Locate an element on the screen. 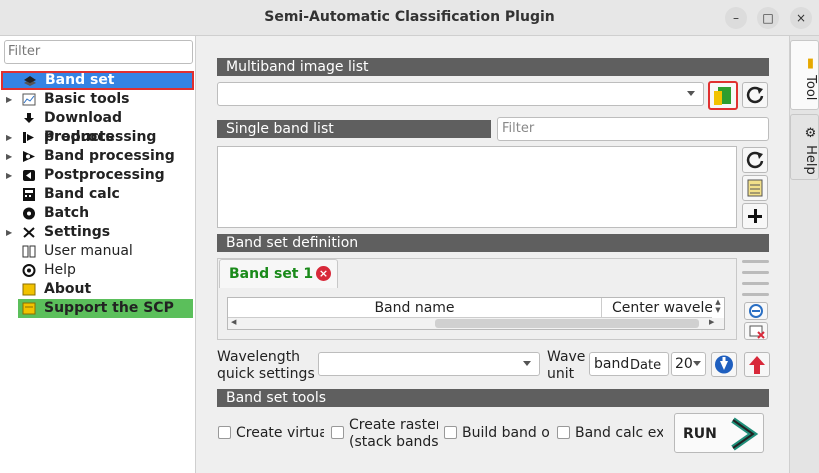  sidebar-item-label: Band processing is located at coordinates (109, 156).